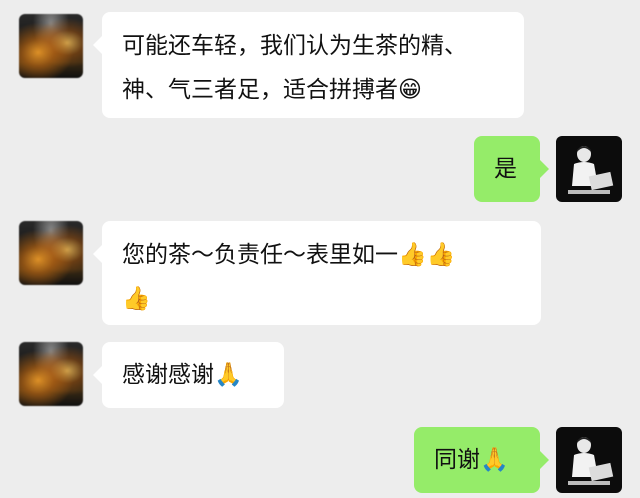 The image size is (640, 498). I want to click on message-text: 👍, so click(136, 299).